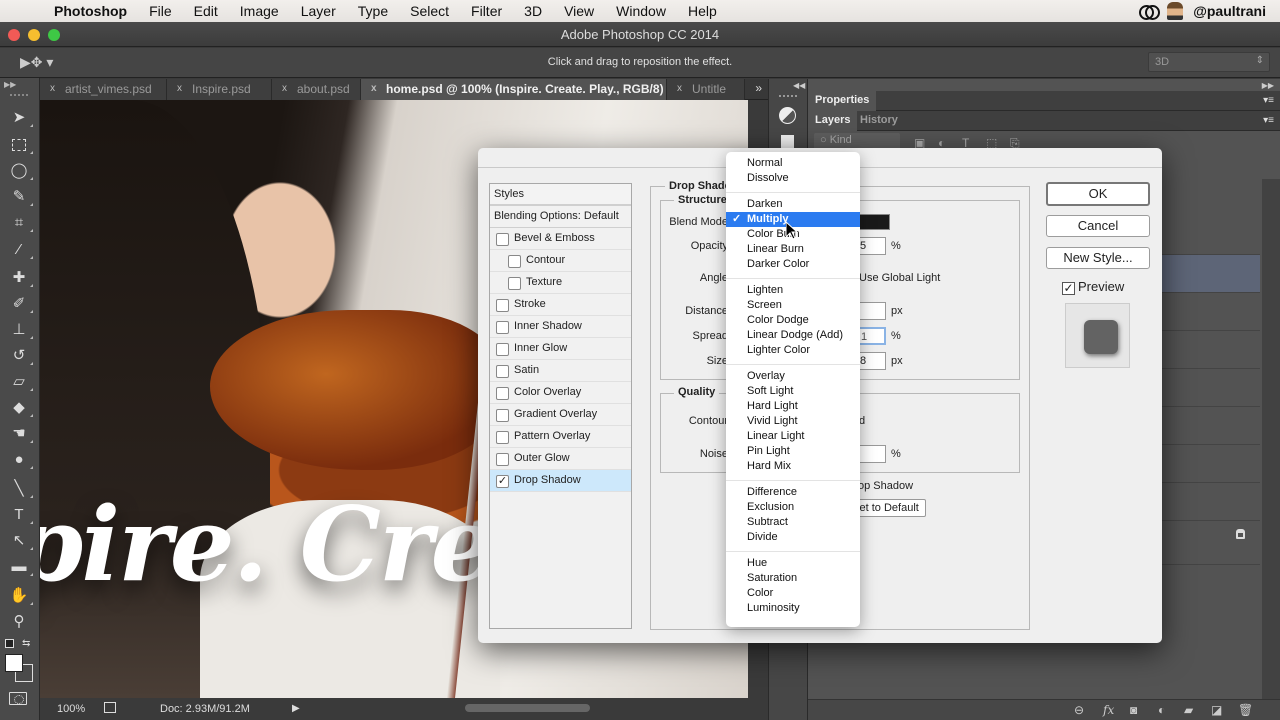 The width and height of the screenshot is (1280, 720). Describe the element at coordinates (793, 421) in the screenshot. I see `blend-mode-option-vivid-light: Vivid Light` at that location.